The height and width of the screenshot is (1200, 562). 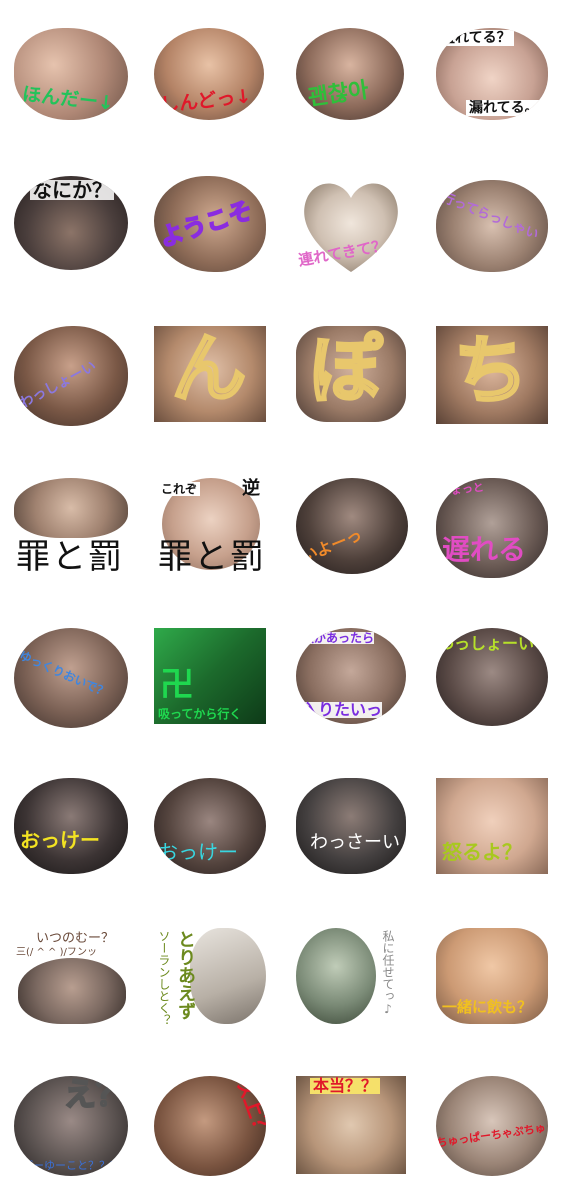 I want to click on sticker-25: いつのむー？ 三(/ ^ ^ )/フンッ, so click(x=71, y=977).